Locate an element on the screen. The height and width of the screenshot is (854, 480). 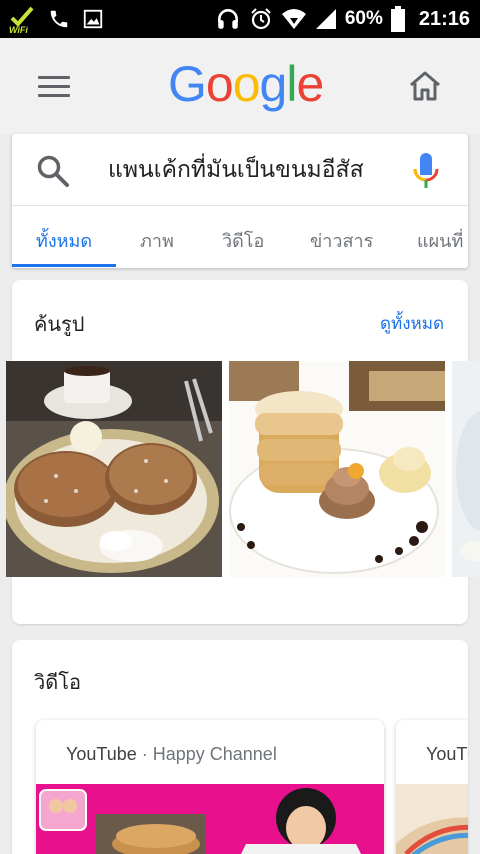
third-image-partial is located at coordinates (466, 469).